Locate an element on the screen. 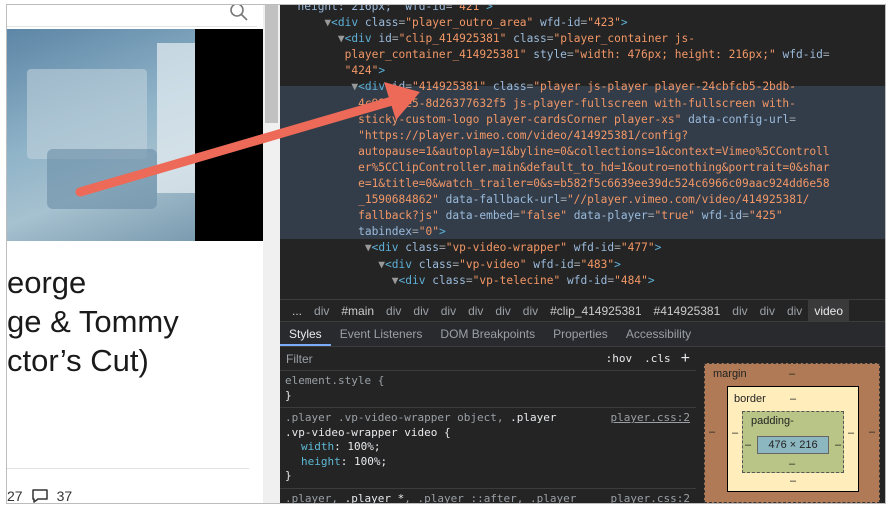 The width and height of the screenshot is (892, 510). search-icon is located at coordinates (239, 13).